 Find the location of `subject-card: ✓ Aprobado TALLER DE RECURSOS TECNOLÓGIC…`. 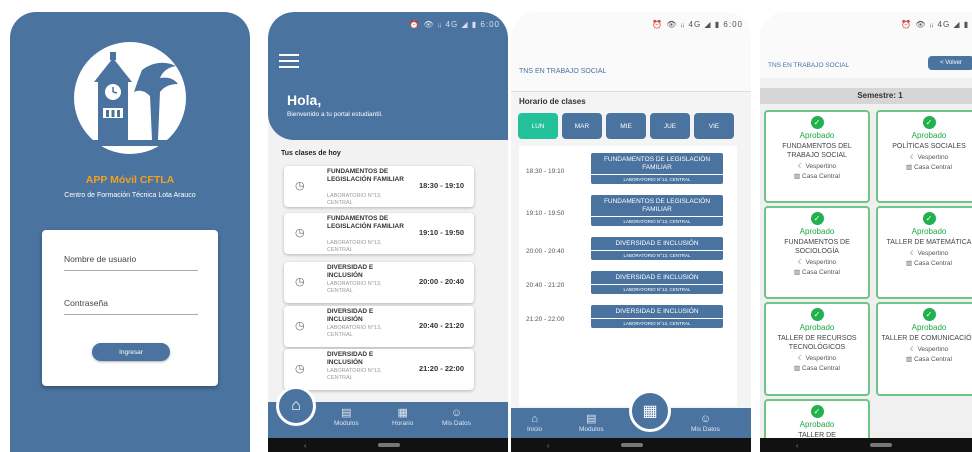

subject-card: ✓ Aprobado TALLER DE RECURSOS TECNOLÓGIC… is located at coordinates (817, 349).